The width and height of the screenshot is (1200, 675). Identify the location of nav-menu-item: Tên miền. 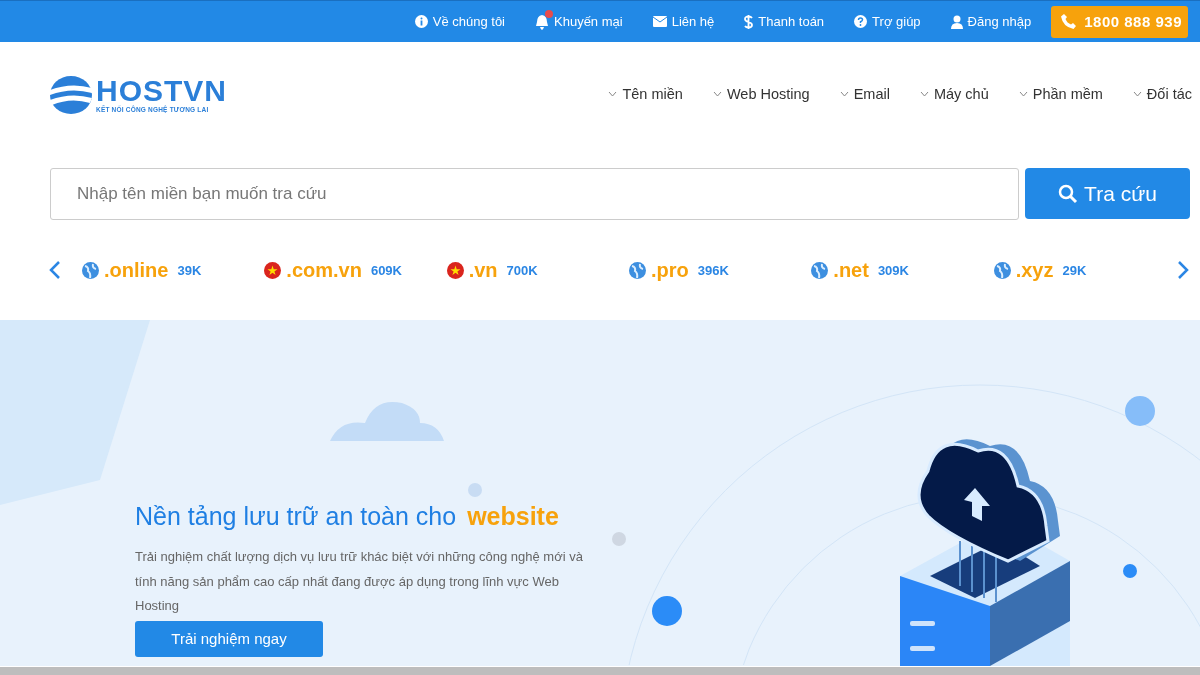
(645, 93).